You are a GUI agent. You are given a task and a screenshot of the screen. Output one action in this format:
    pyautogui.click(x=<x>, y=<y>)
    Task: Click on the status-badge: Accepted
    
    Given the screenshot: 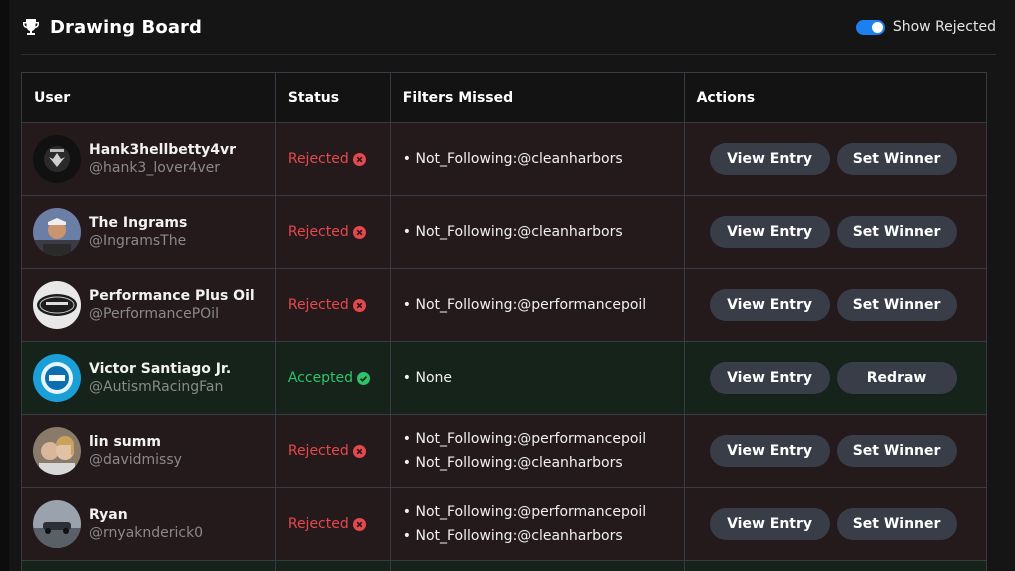 What is the action you would take?
    pyautogui.click(x=333, y=378)
    